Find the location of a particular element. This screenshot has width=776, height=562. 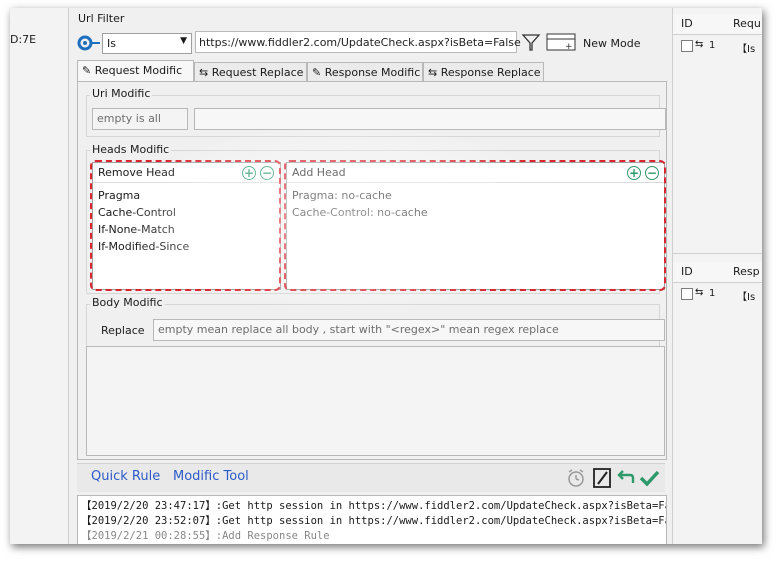

log-line: 【2019/2/21 00:28:55】:Add Response Rule is located at coordinates (205, 536).